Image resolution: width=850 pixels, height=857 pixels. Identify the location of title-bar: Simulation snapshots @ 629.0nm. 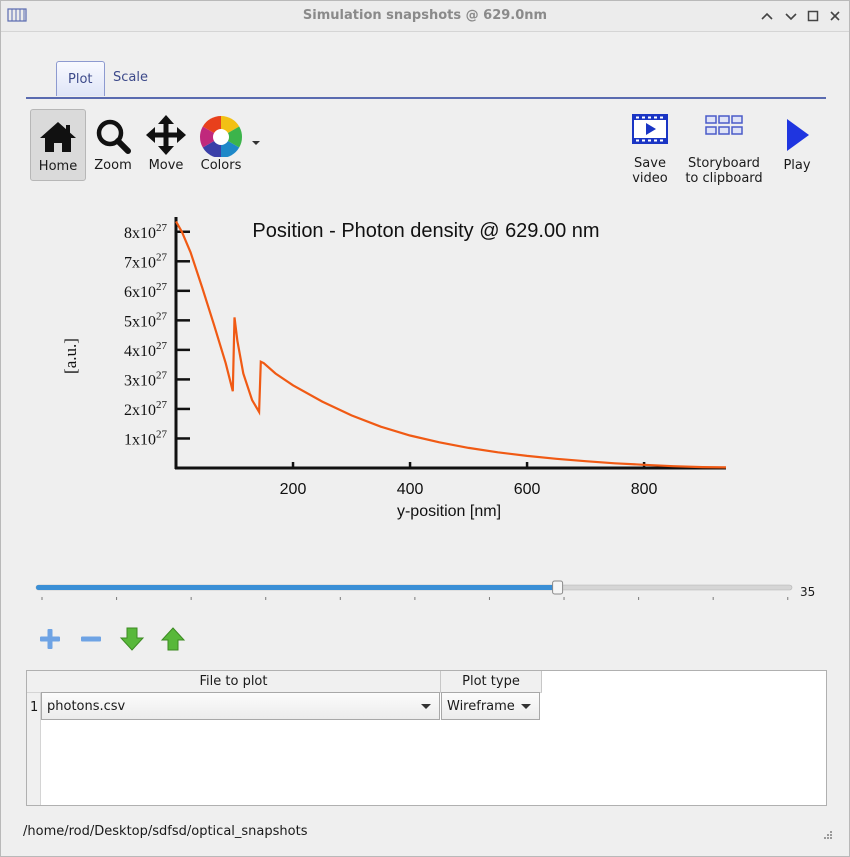
(425, 16).